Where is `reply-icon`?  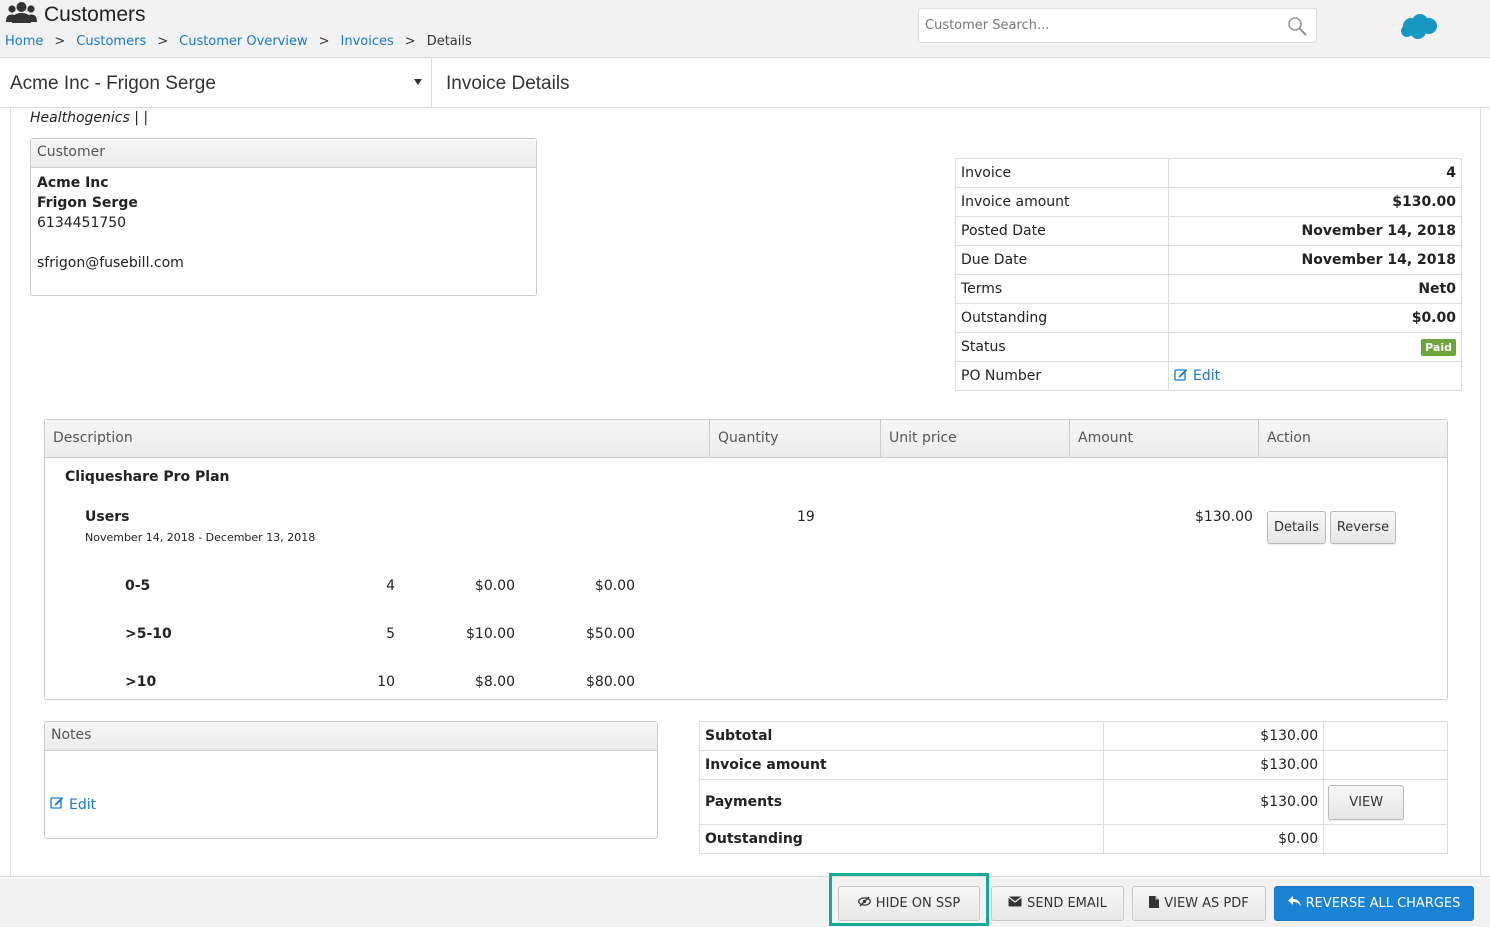 reply-icon is located at coordinates (1294, 903).